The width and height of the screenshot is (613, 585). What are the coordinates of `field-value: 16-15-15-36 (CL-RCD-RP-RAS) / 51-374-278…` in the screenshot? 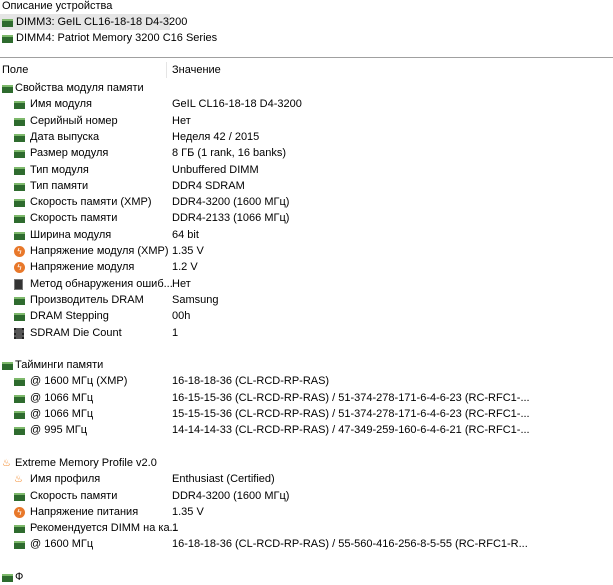 It's located at (351, 397).